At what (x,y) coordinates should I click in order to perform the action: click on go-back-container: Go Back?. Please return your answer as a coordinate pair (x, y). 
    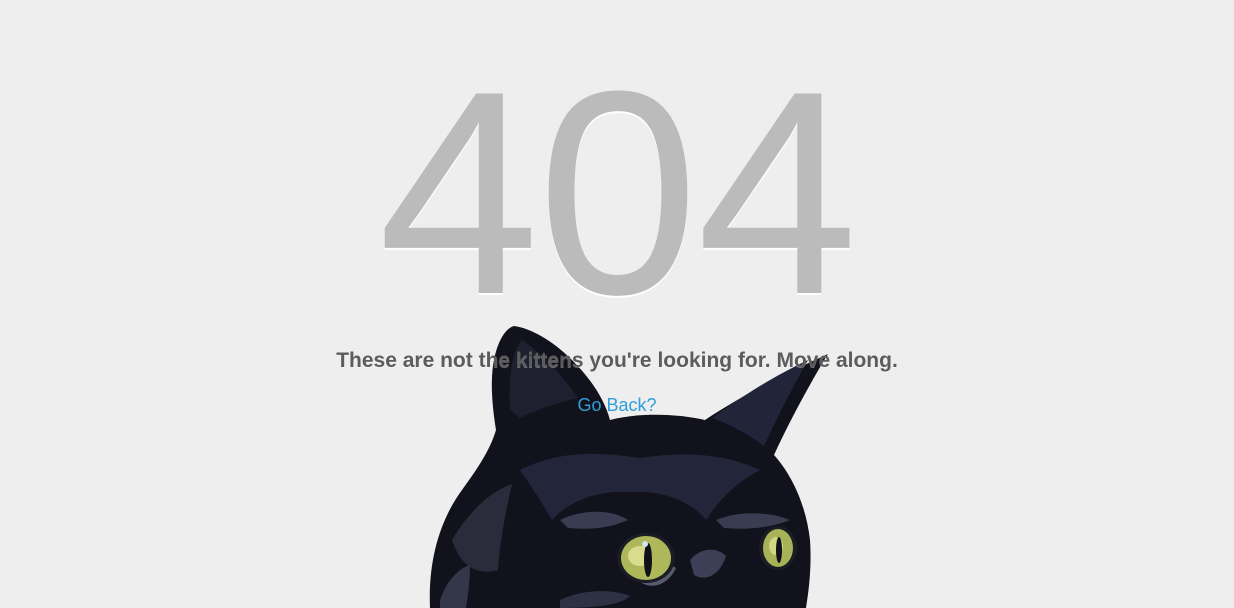
    Looking at the image, I should click on (617, 405).